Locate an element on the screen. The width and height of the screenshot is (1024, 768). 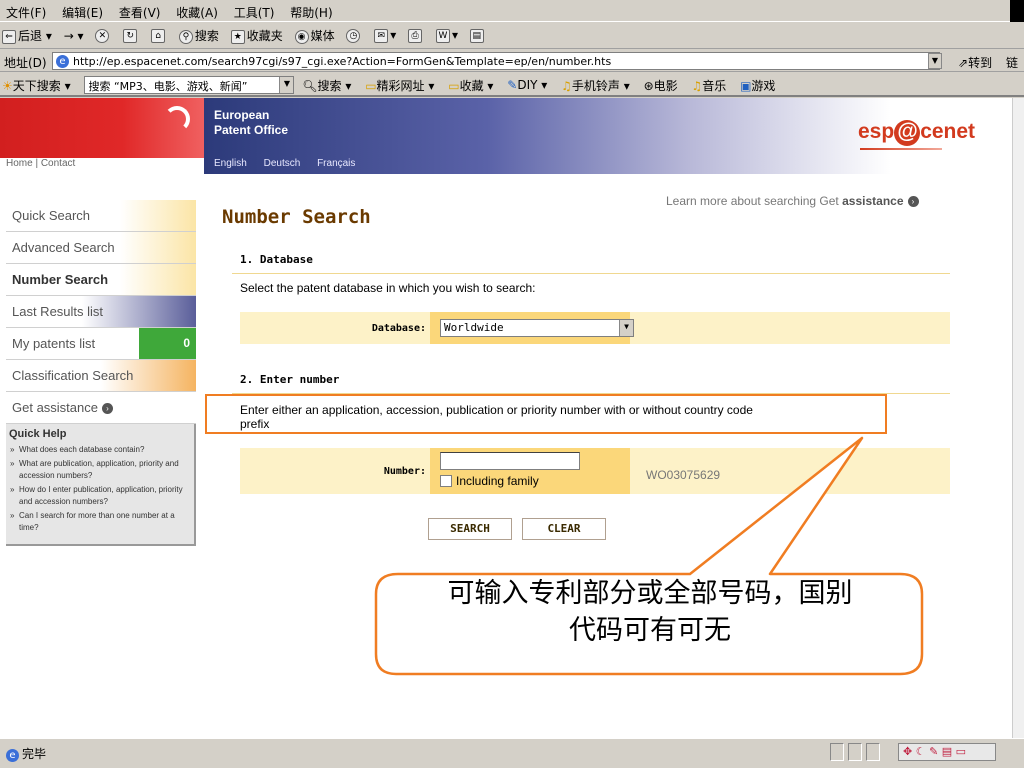
film-icon: ⊛ is located at coordinates (648, 85).